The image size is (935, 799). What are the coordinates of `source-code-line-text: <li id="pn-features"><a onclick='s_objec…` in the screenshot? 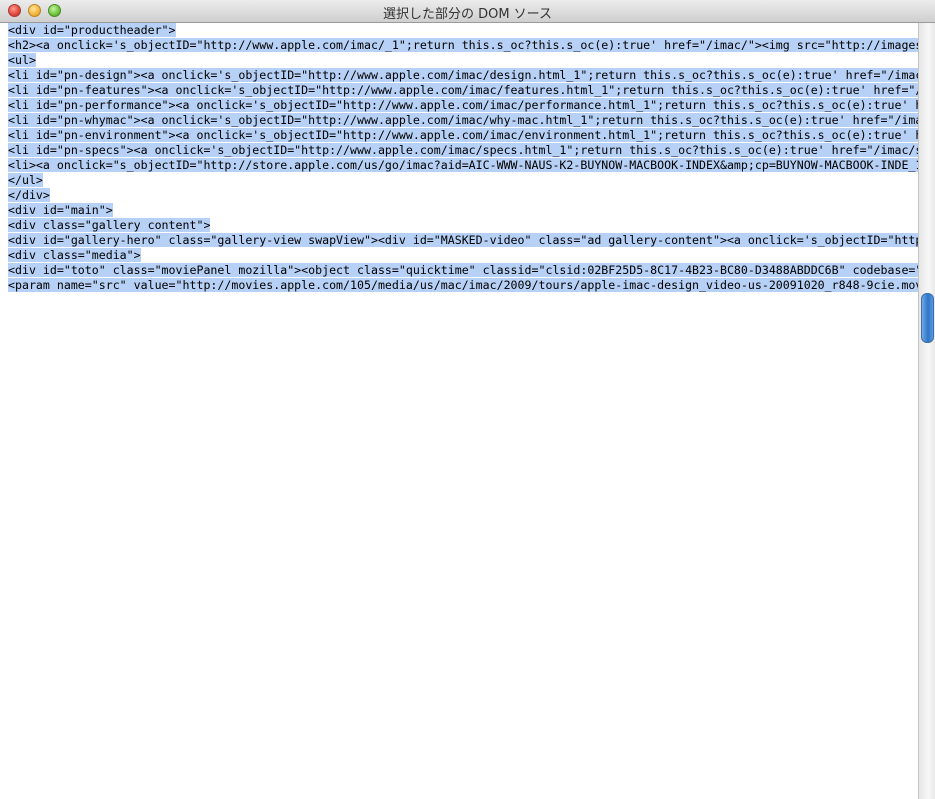 It's located at (463, 90).